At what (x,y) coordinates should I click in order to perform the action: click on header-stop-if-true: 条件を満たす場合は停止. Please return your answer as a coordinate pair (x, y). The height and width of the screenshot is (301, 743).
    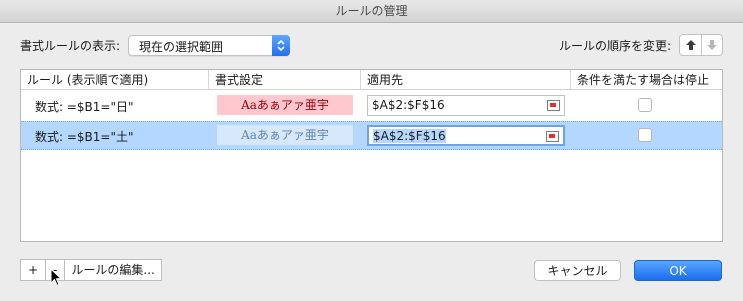
    Looking at the image, I should click on (646, 80).